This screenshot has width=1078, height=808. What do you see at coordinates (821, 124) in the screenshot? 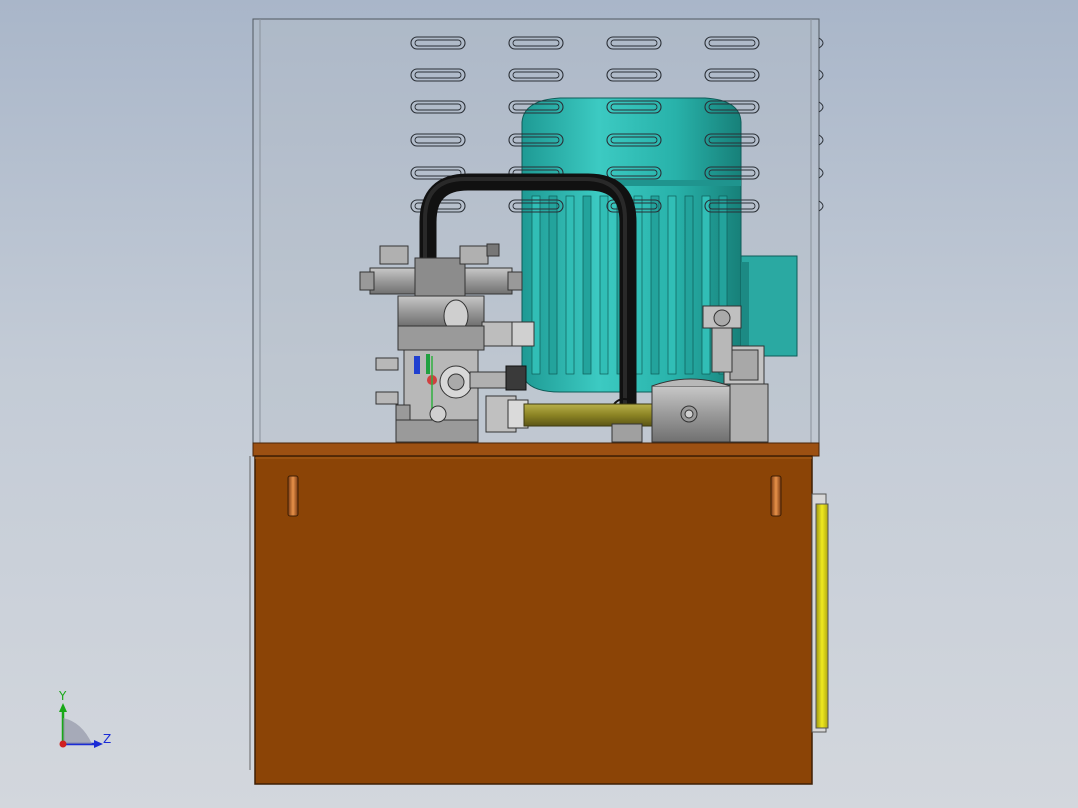
I see `side-vent-notches` at bounding box center [821, 124].